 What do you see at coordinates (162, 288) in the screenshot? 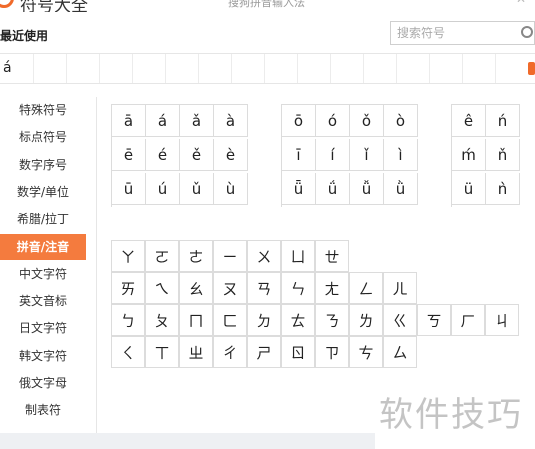
I see `zhuyin-cell: ㄟ` at bounding box center [162, 288].